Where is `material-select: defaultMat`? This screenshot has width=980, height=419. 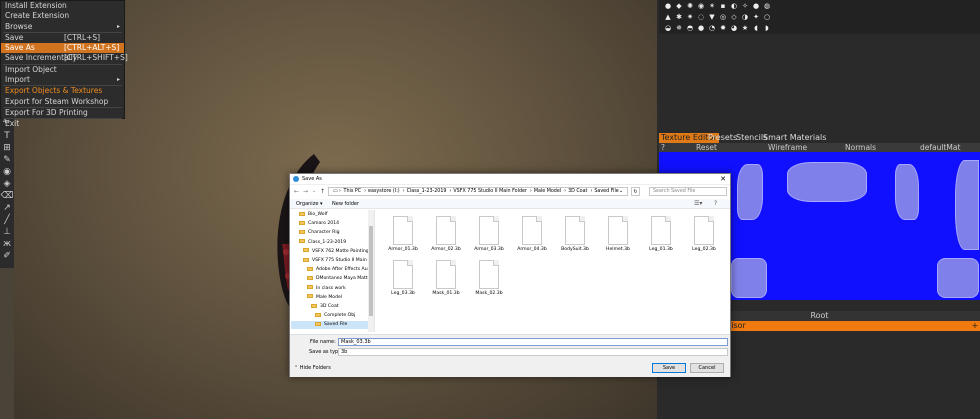
material-select: defaultMat is located at coordinates (940, 147).